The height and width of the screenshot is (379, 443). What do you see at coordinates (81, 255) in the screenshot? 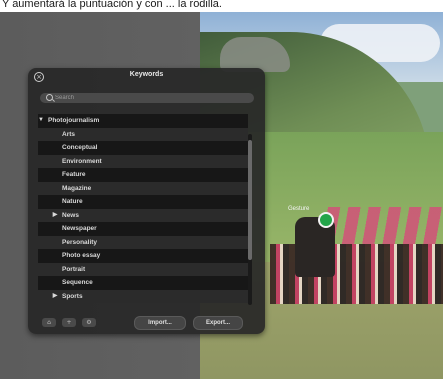
I see `keyword-label: Photo essay` at bounding box center [81, 255].